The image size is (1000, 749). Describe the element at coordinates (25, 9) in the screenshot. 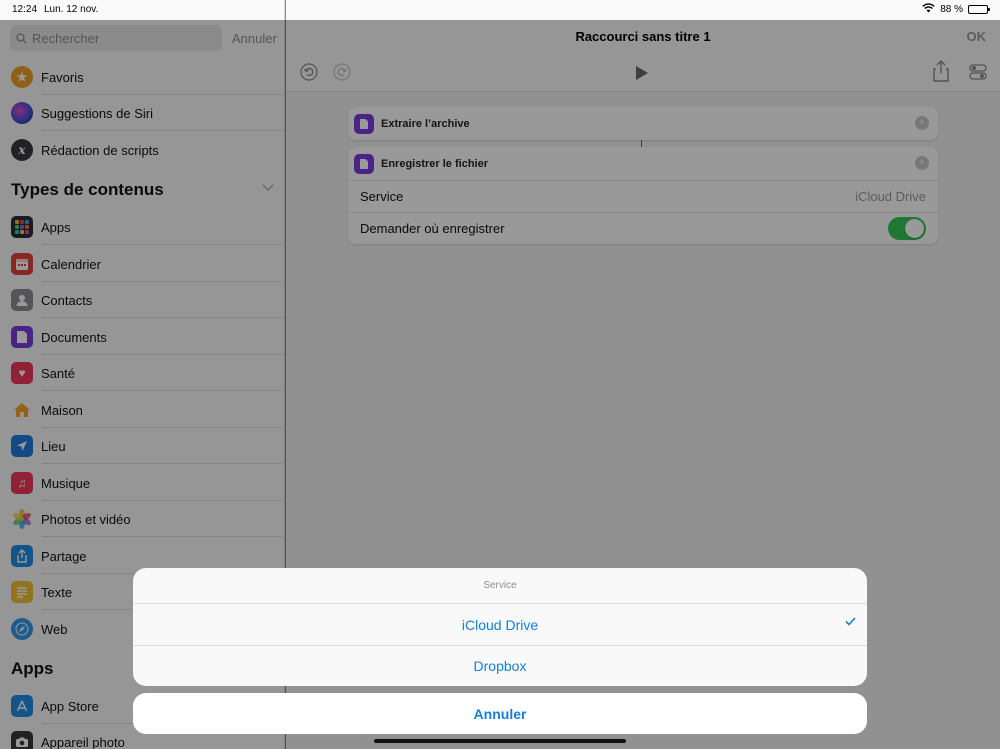

I see `status-time: 12:24` at that location.